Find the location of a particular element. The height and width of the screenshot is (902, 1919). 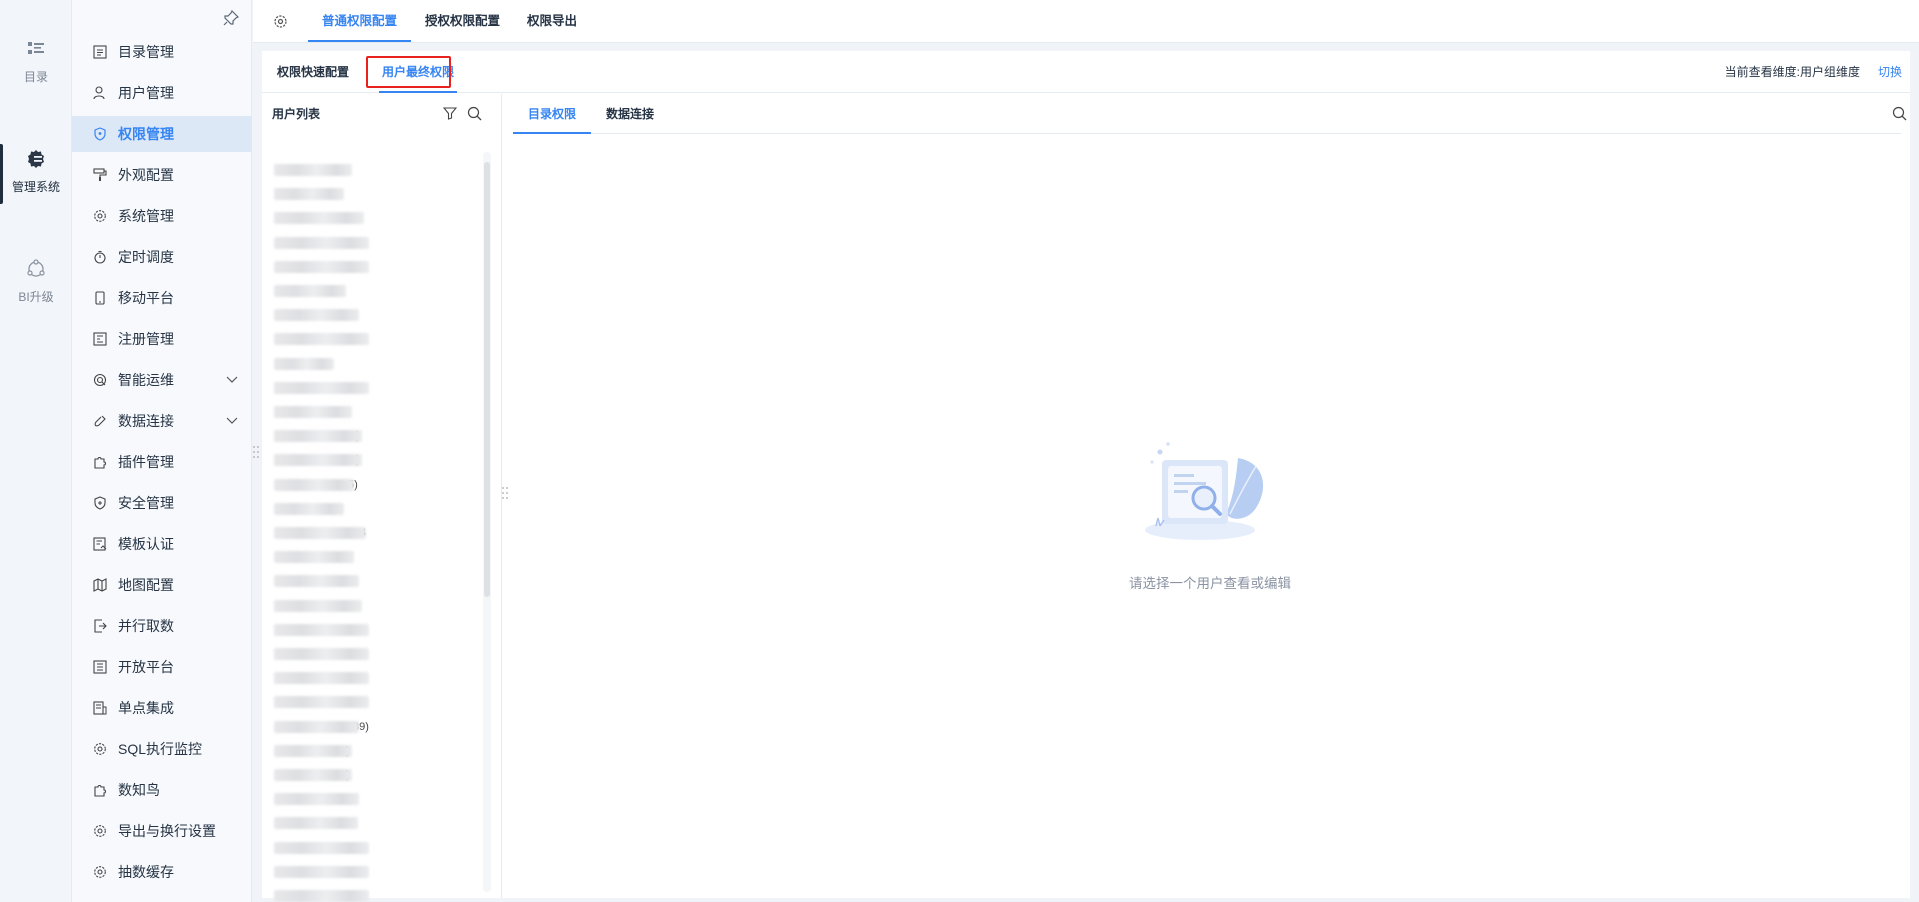

menu-item-catalog-management: 目录管理 is located at coordinates (162, 52).